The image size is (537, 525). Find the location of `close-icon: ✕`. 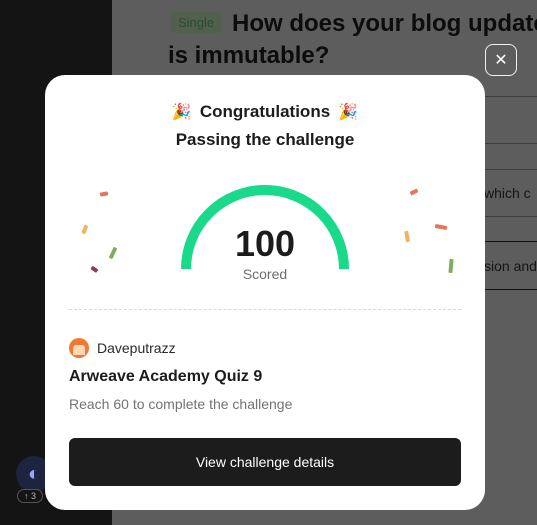

close-icon: ✕ is located at coordinates (501, 60).